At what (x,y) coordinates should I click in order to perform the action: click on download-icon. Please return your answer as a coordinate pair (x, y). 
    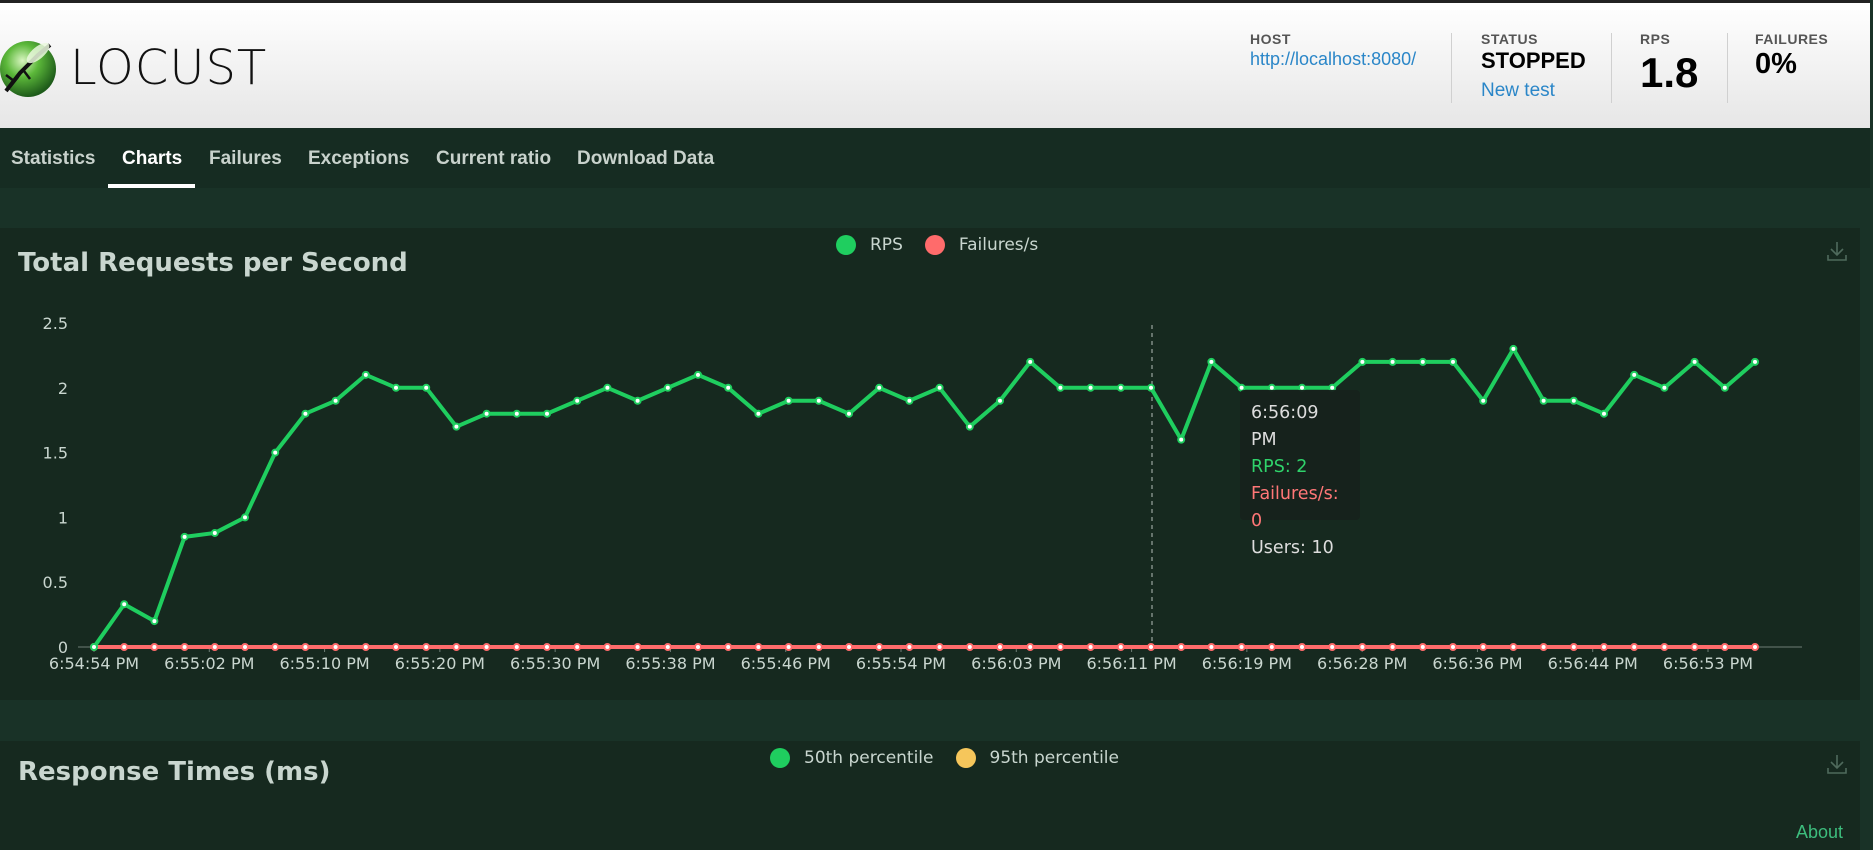
    Looking at the image, I should click on (1837, 764).